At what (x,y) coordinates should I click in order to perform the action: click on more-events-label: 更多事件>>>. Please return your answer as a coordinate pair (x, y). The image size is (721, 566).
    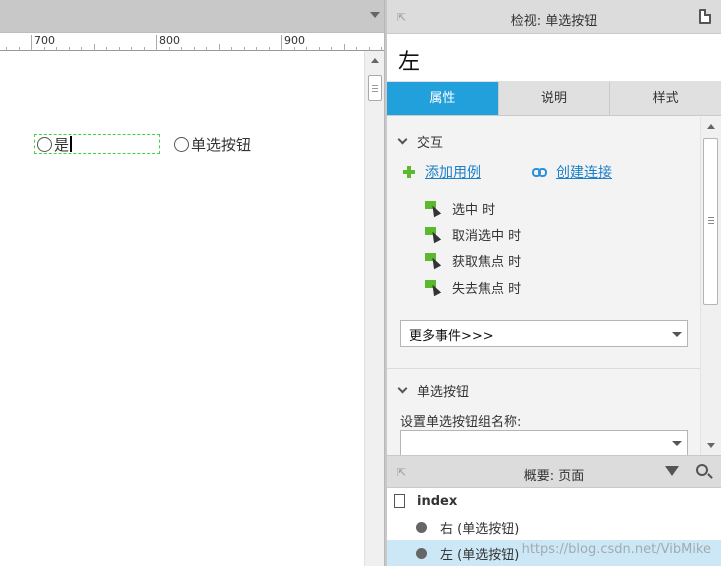
    Looking at the image, I should click on (451, 336).